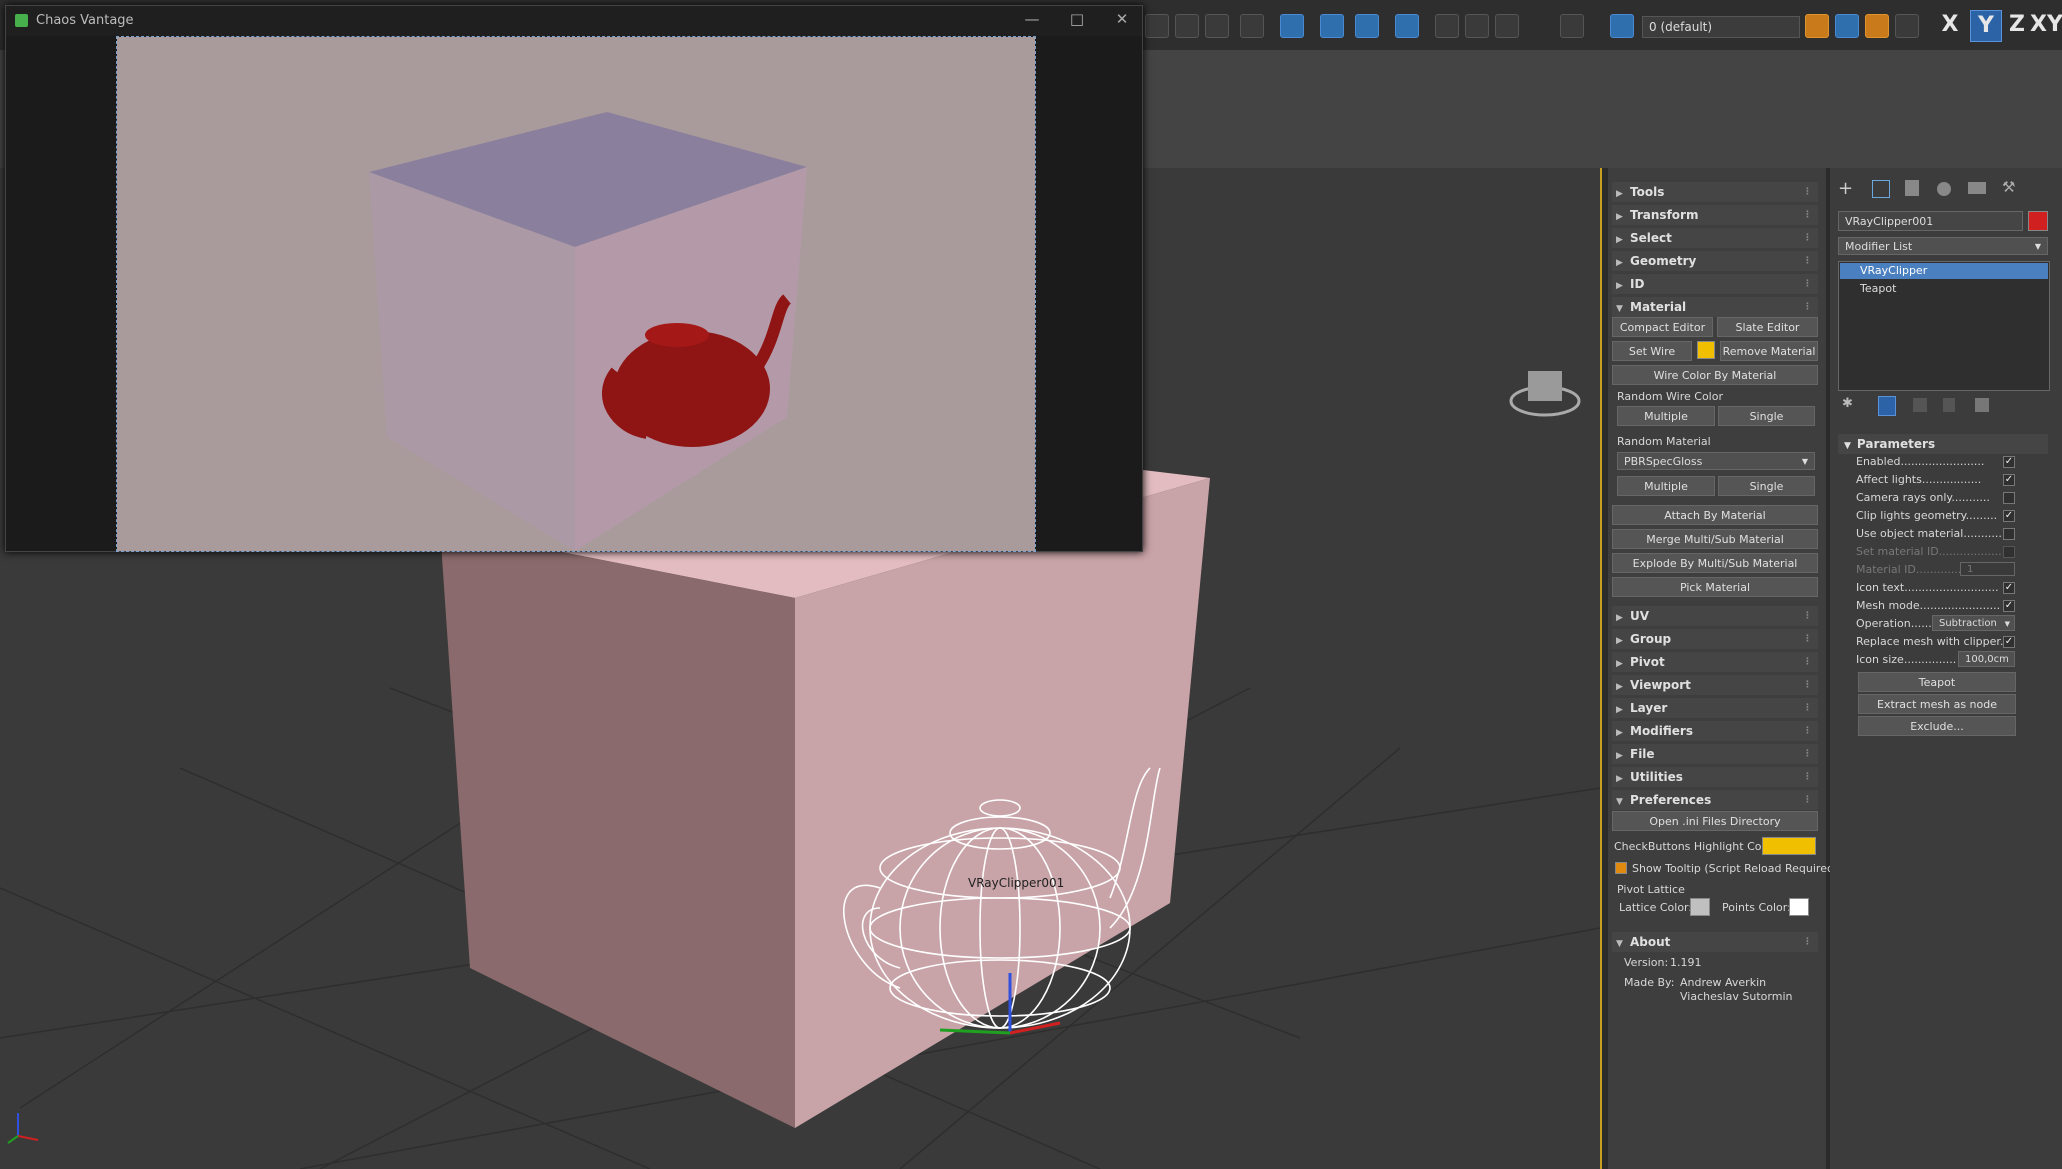  Describe the element at coordinates (1912, 188) in the screenshot. I see `hierarchy-tab-icon` at that location.